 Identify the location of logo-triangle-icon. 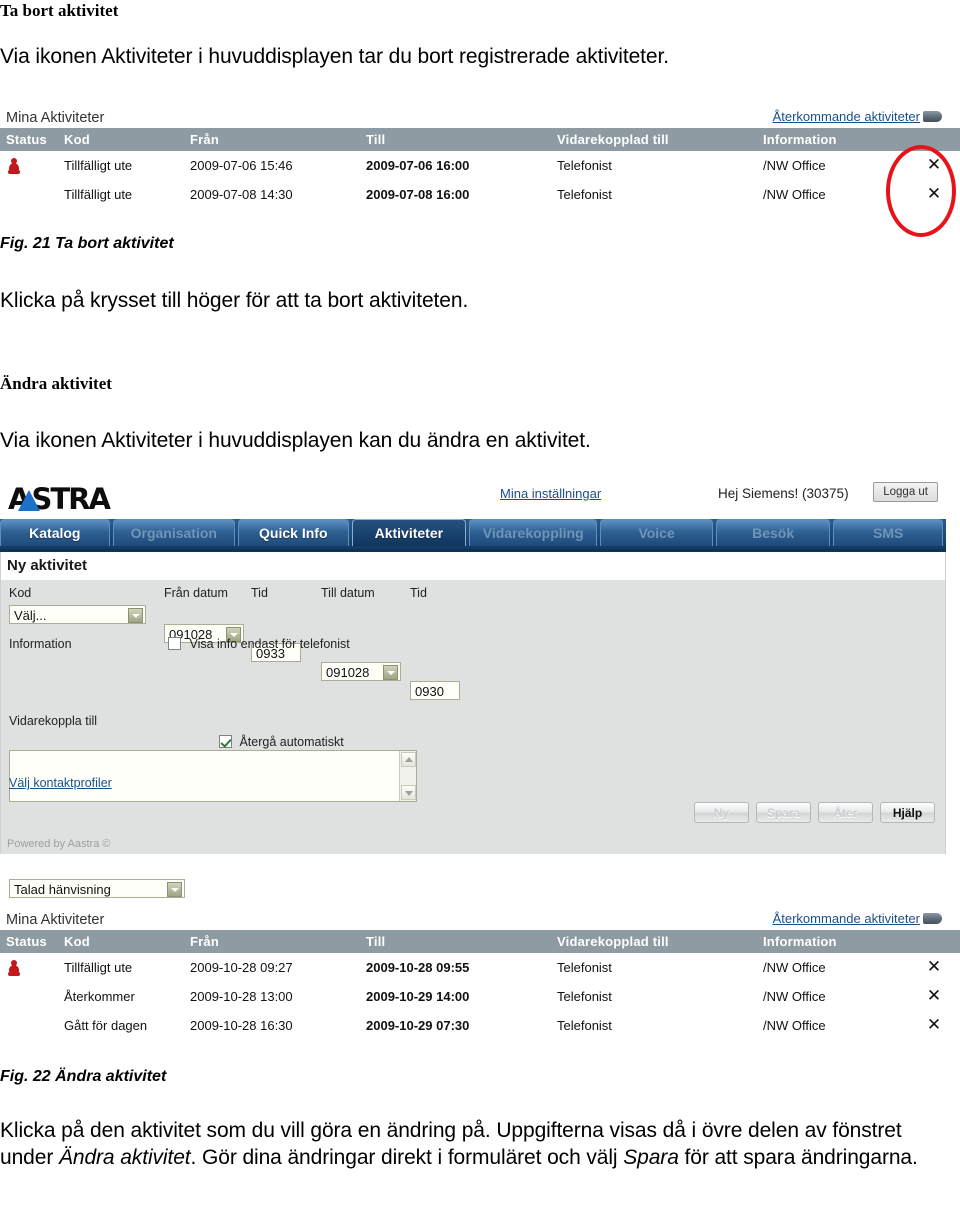
(29, 500).